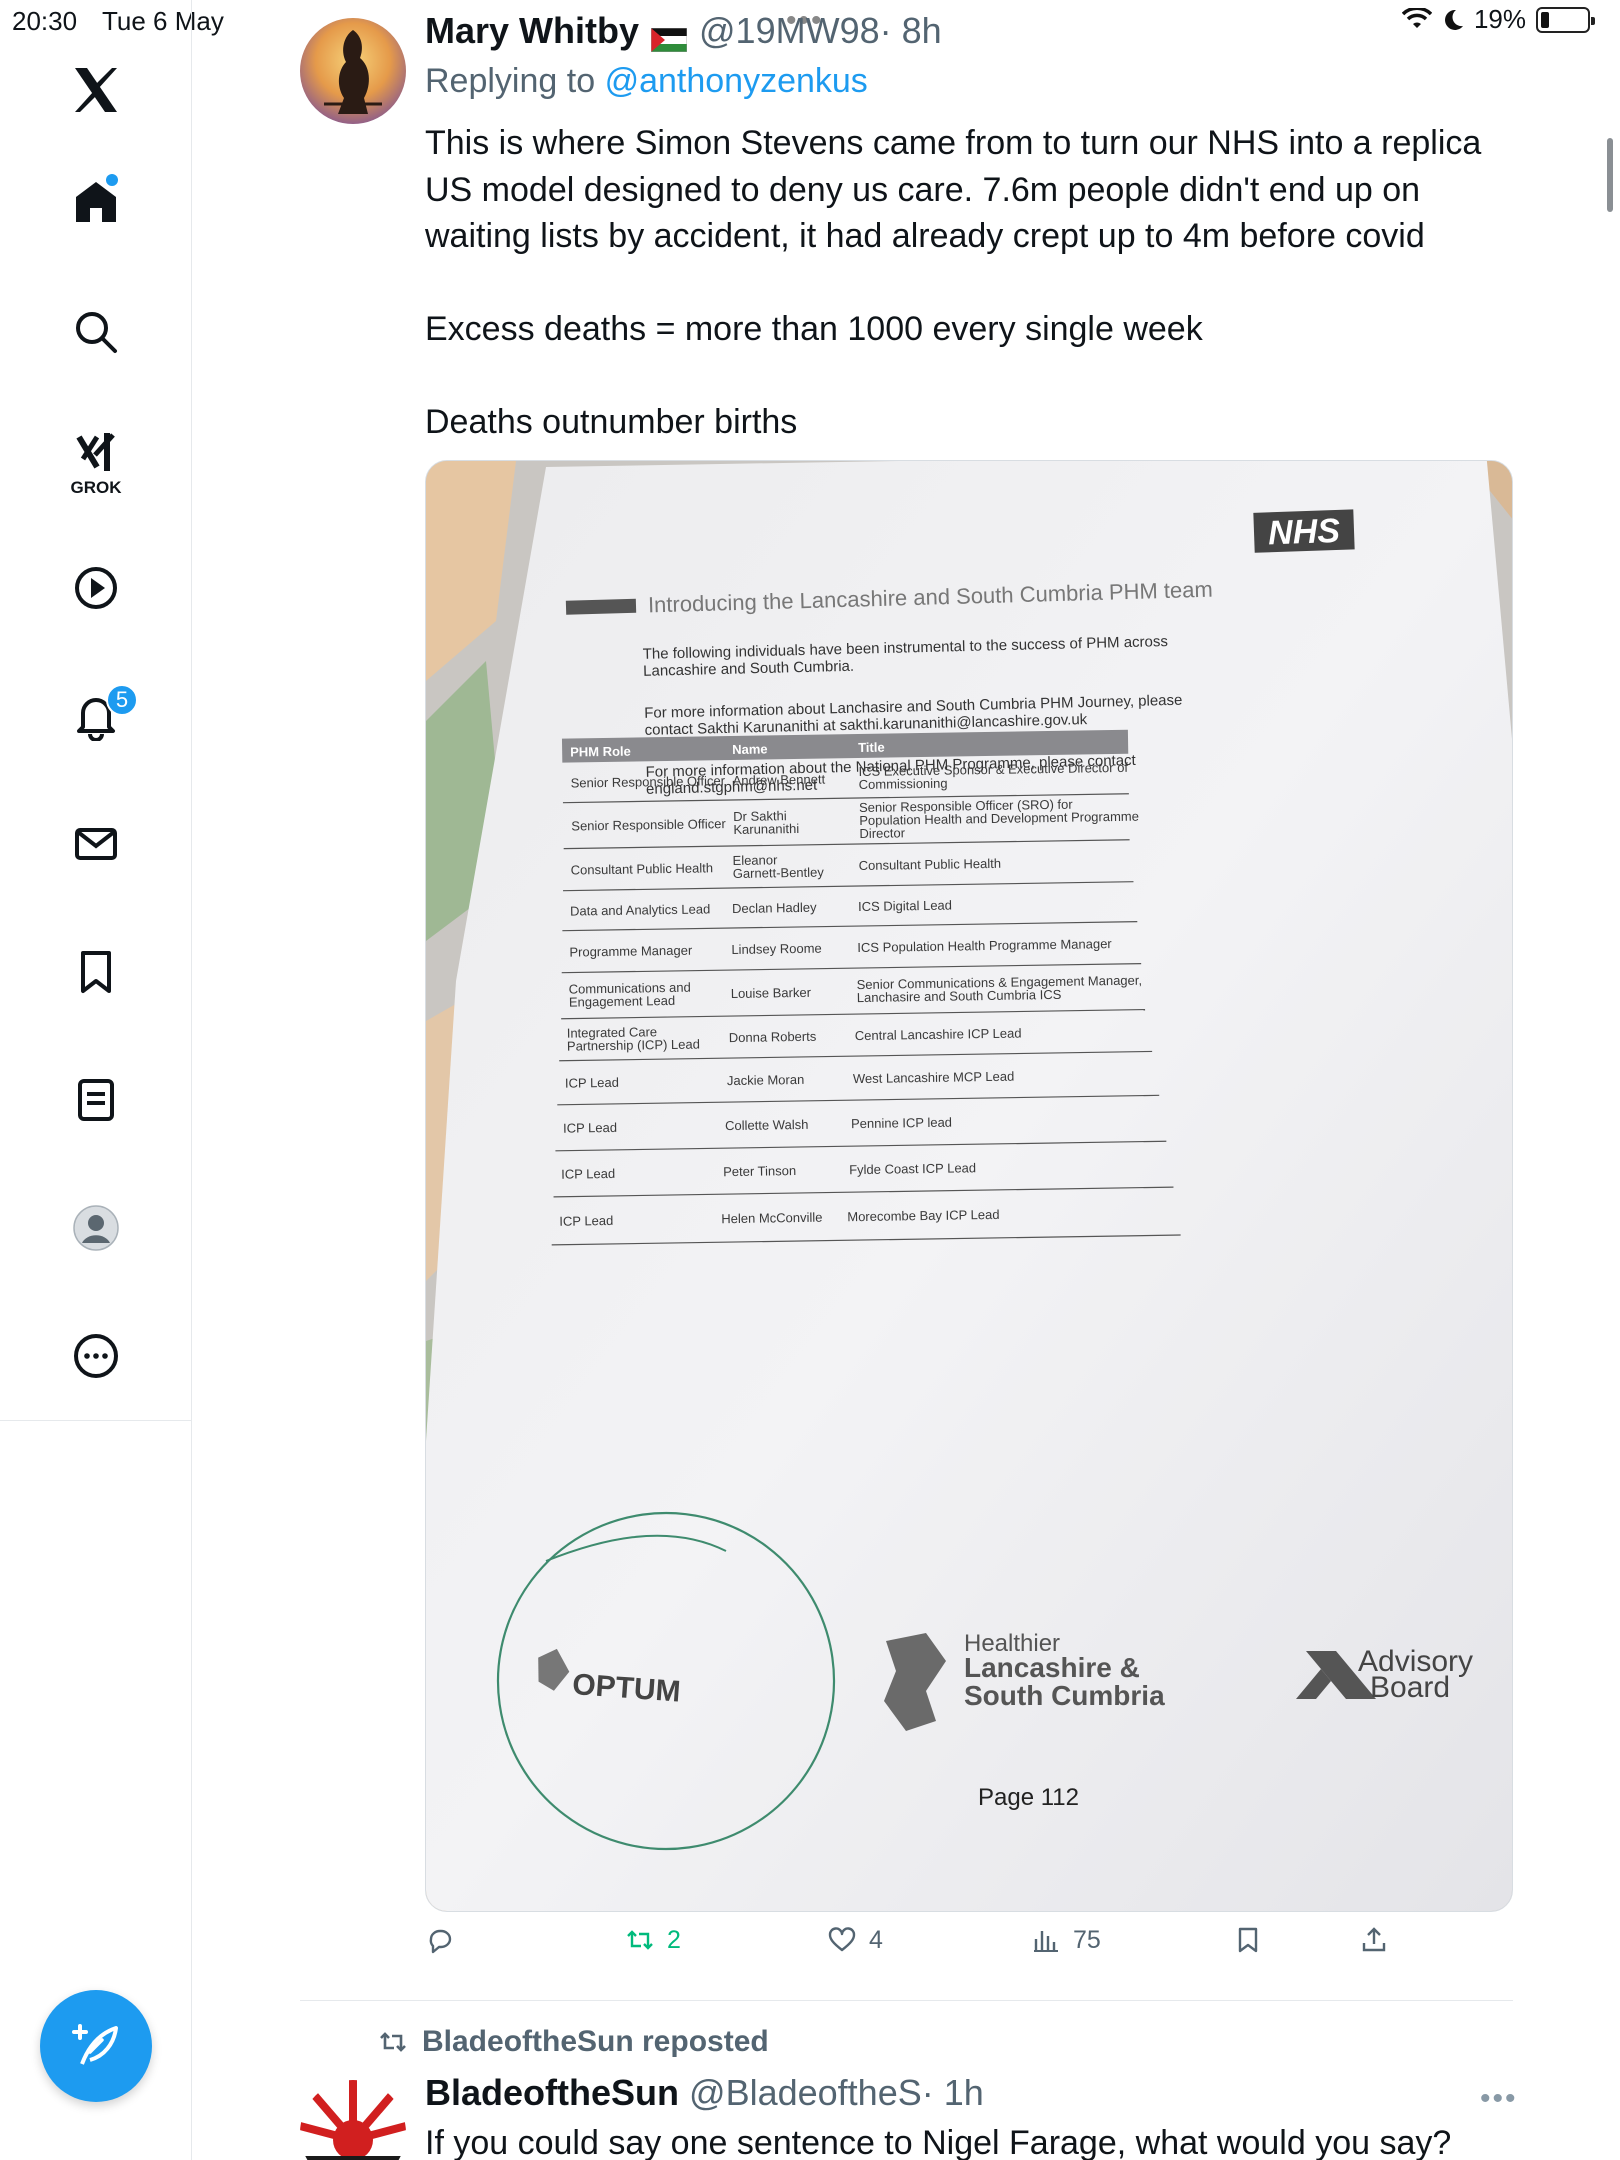 This screenshot has width=1620, height=2160. Describe the element at coordinates (674, 1939) in the screenshot. I see `repost-count: 2` at that location.